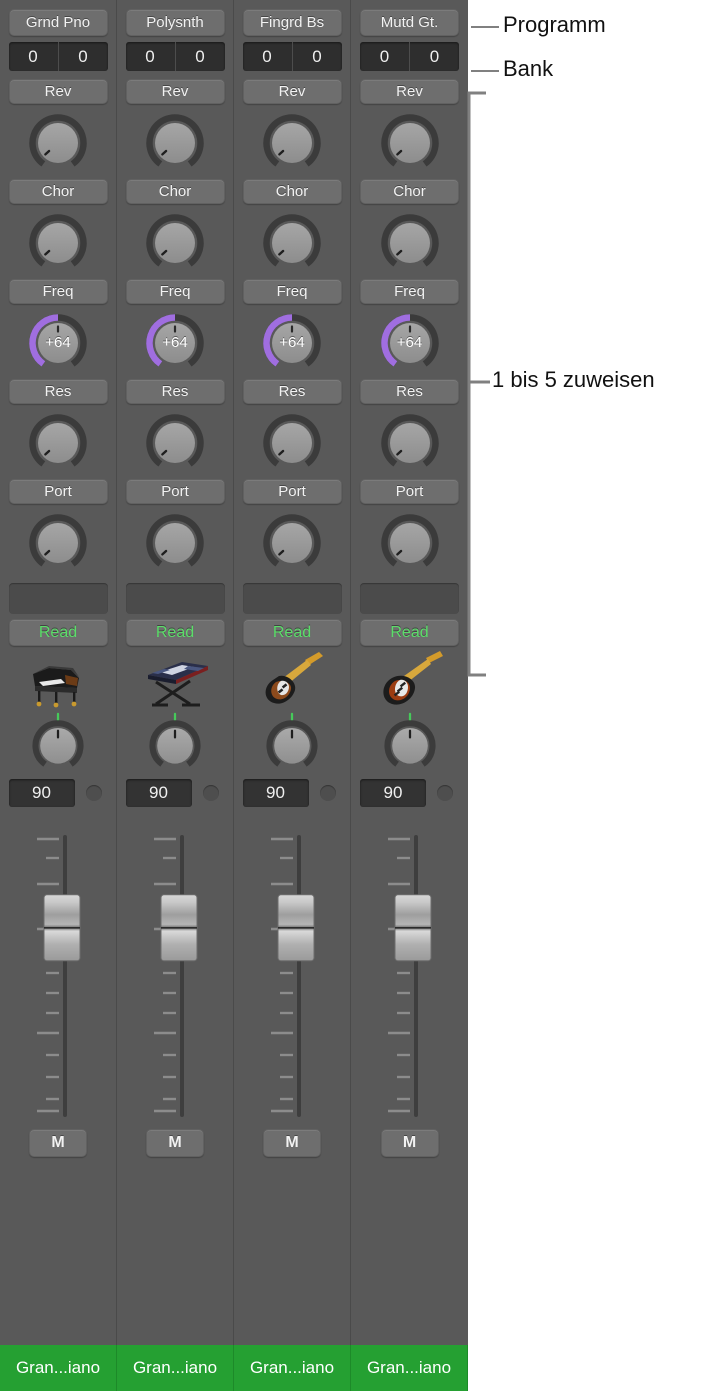  Describe the element at coordinates (409, 22) in the screenshot. I see `program-name-button: Mutd Gt.` at that location.